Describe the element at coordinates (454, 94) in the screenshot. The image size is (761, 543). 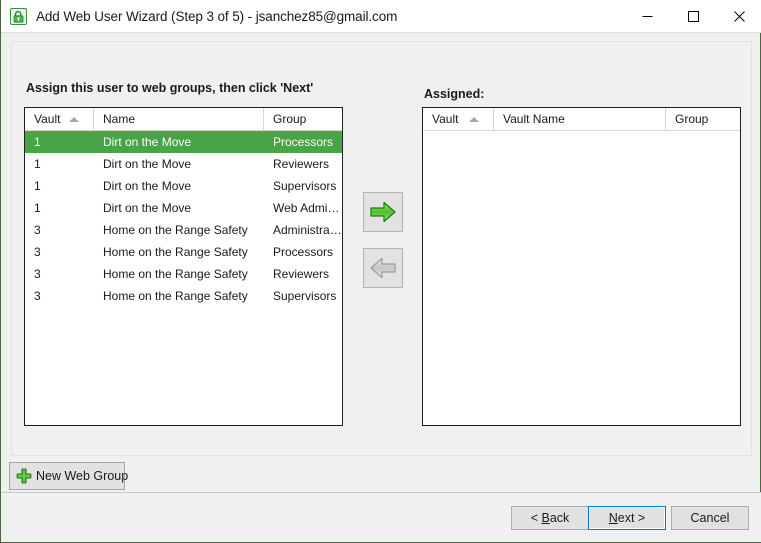
I see `assigned-heading: Assigned:` at that location.